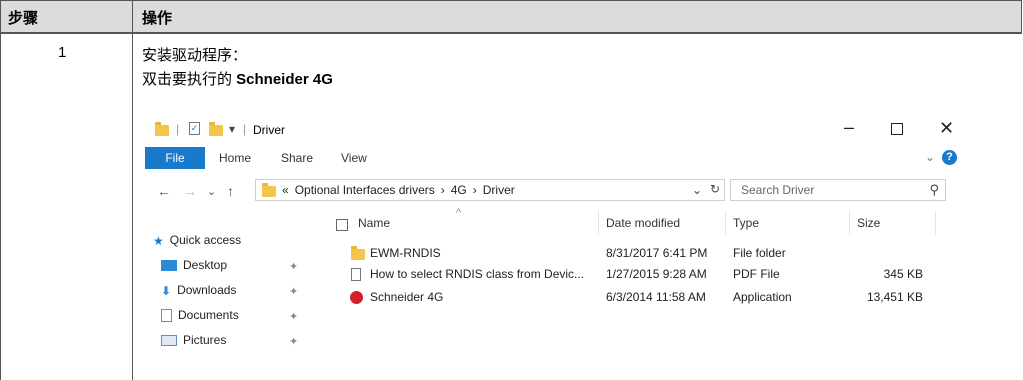 The width and height of the screenshot is (1023, 380). I want to click on instruction-target: Schneider 4G, so click(284, 79).